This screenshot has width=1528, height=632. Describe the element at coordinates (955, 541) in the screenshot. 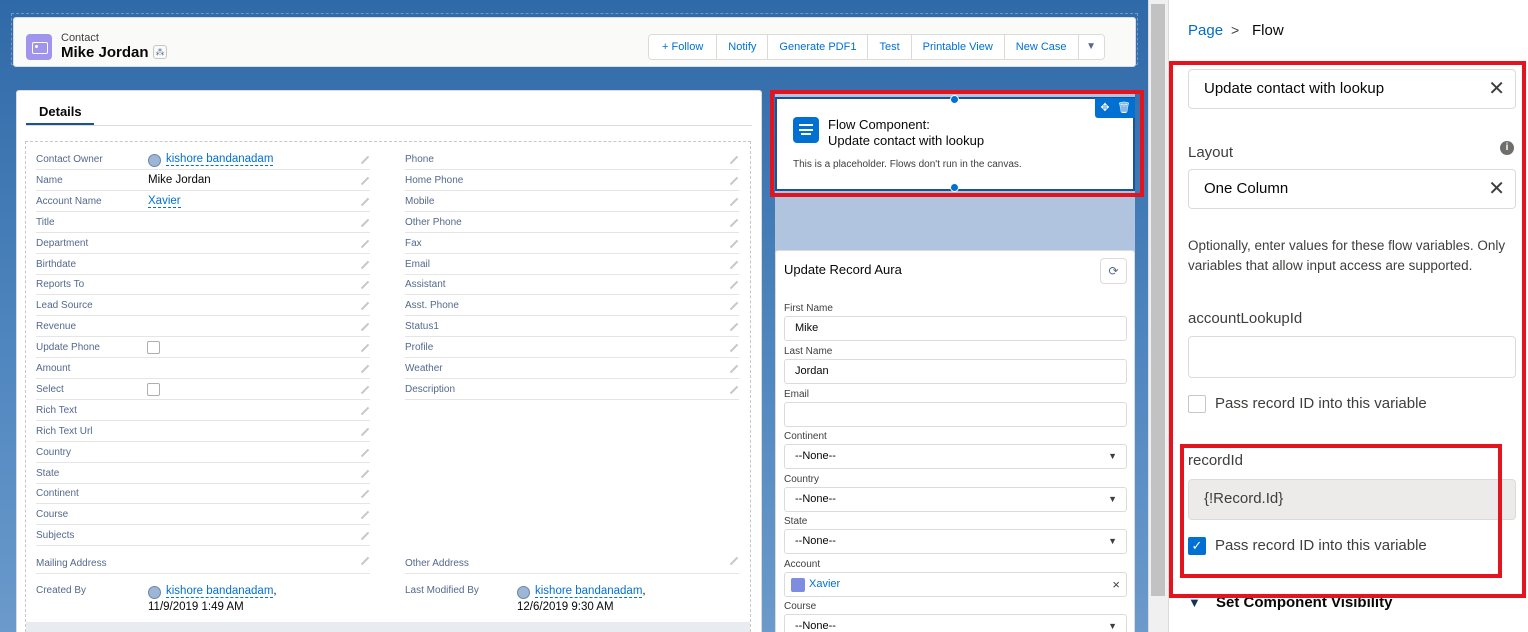

I see `state-select: --None--` at that location.